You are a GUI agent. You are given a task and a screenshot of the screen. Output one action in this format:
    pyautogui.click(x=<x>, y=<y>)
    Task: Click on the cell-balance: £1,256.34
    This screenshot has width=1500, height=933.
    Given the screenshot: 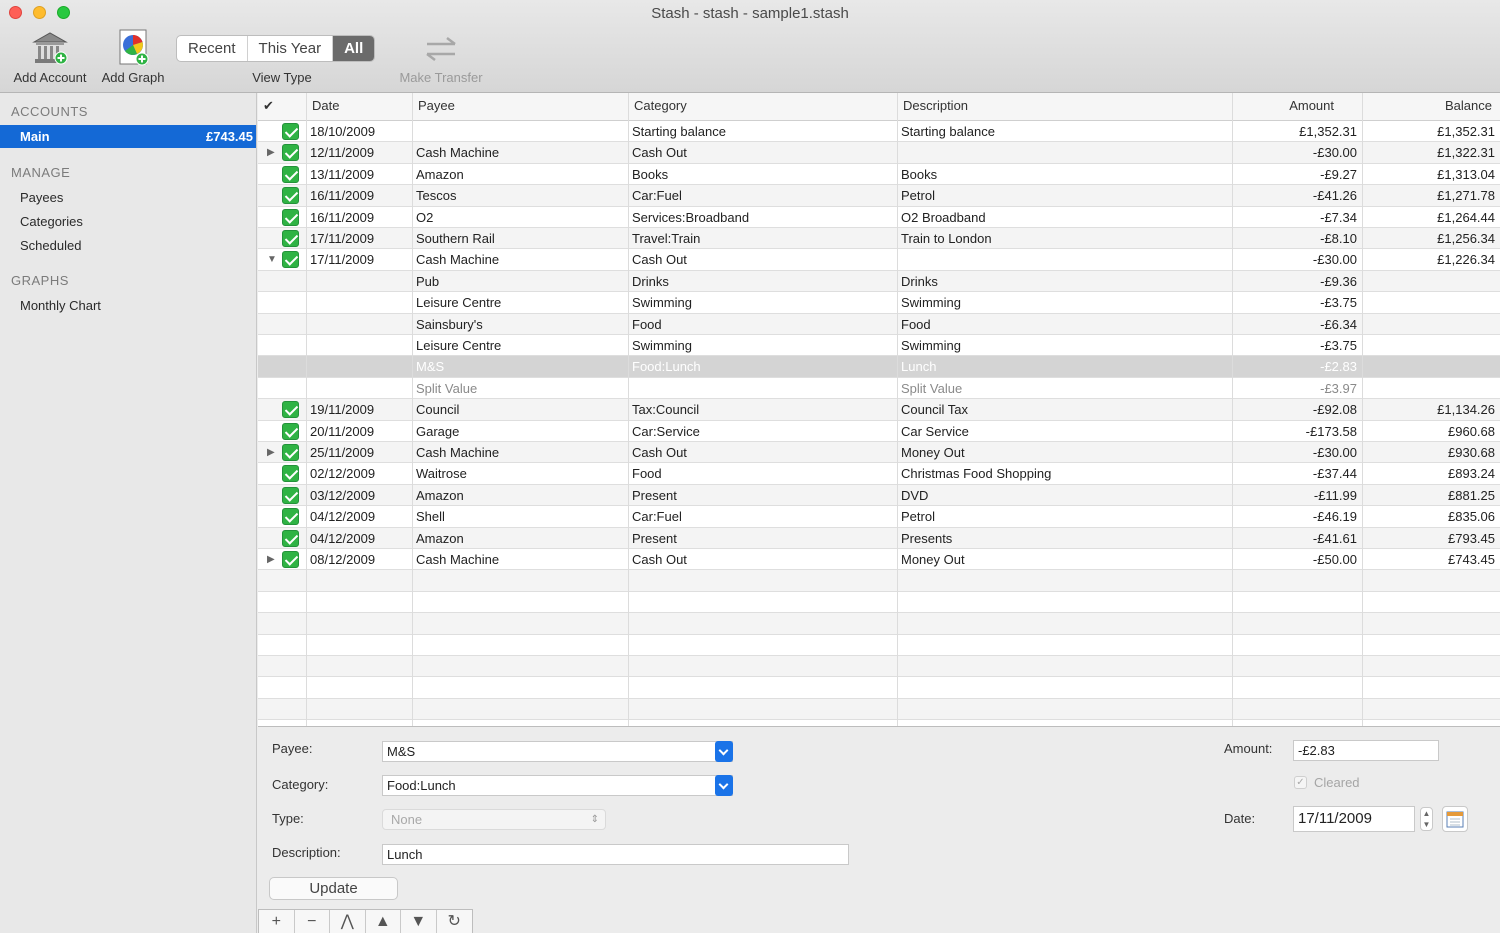 What is the action you would take?
    pyautogui.click(x=1466, y=238)
    